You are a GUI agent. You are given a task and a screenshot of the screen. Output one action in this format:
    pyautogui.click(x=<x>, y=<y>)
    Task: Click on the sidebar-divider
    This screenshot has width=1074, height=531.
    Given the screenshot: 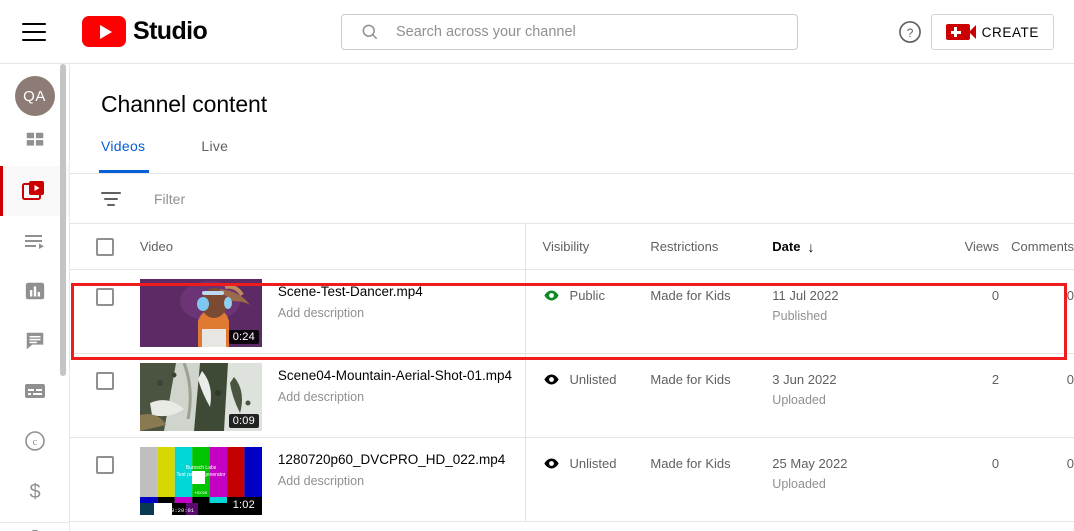 What is the action you would take?
    pyautogui.click(x=34, y=522)
    